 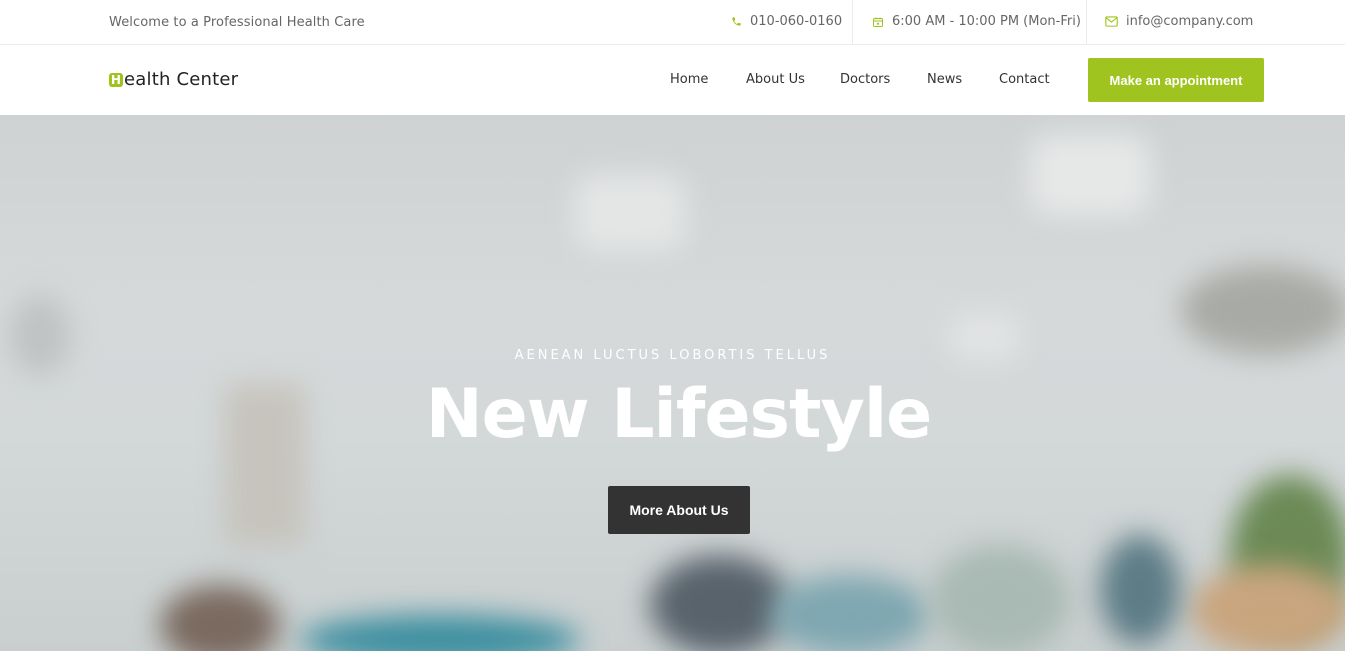 What do you see at coordinates (181, 79) in the screenshot?
I see `logo-text: ealth Center` at bounding box center [181, 79].